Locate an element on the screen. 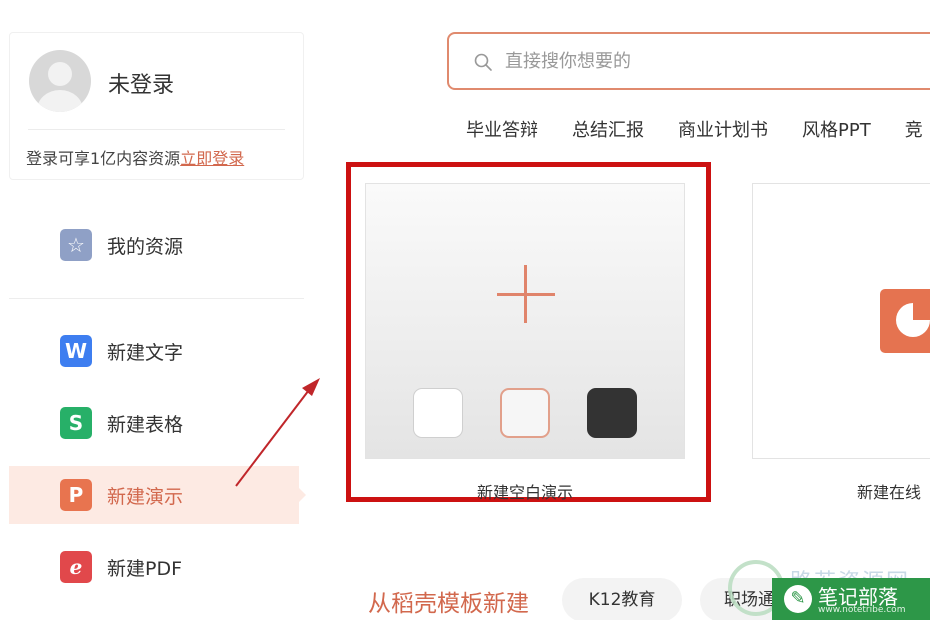 The height and width of the screenshot is (620, 930). theme-swatch-white is located at coordinates (438, 413).